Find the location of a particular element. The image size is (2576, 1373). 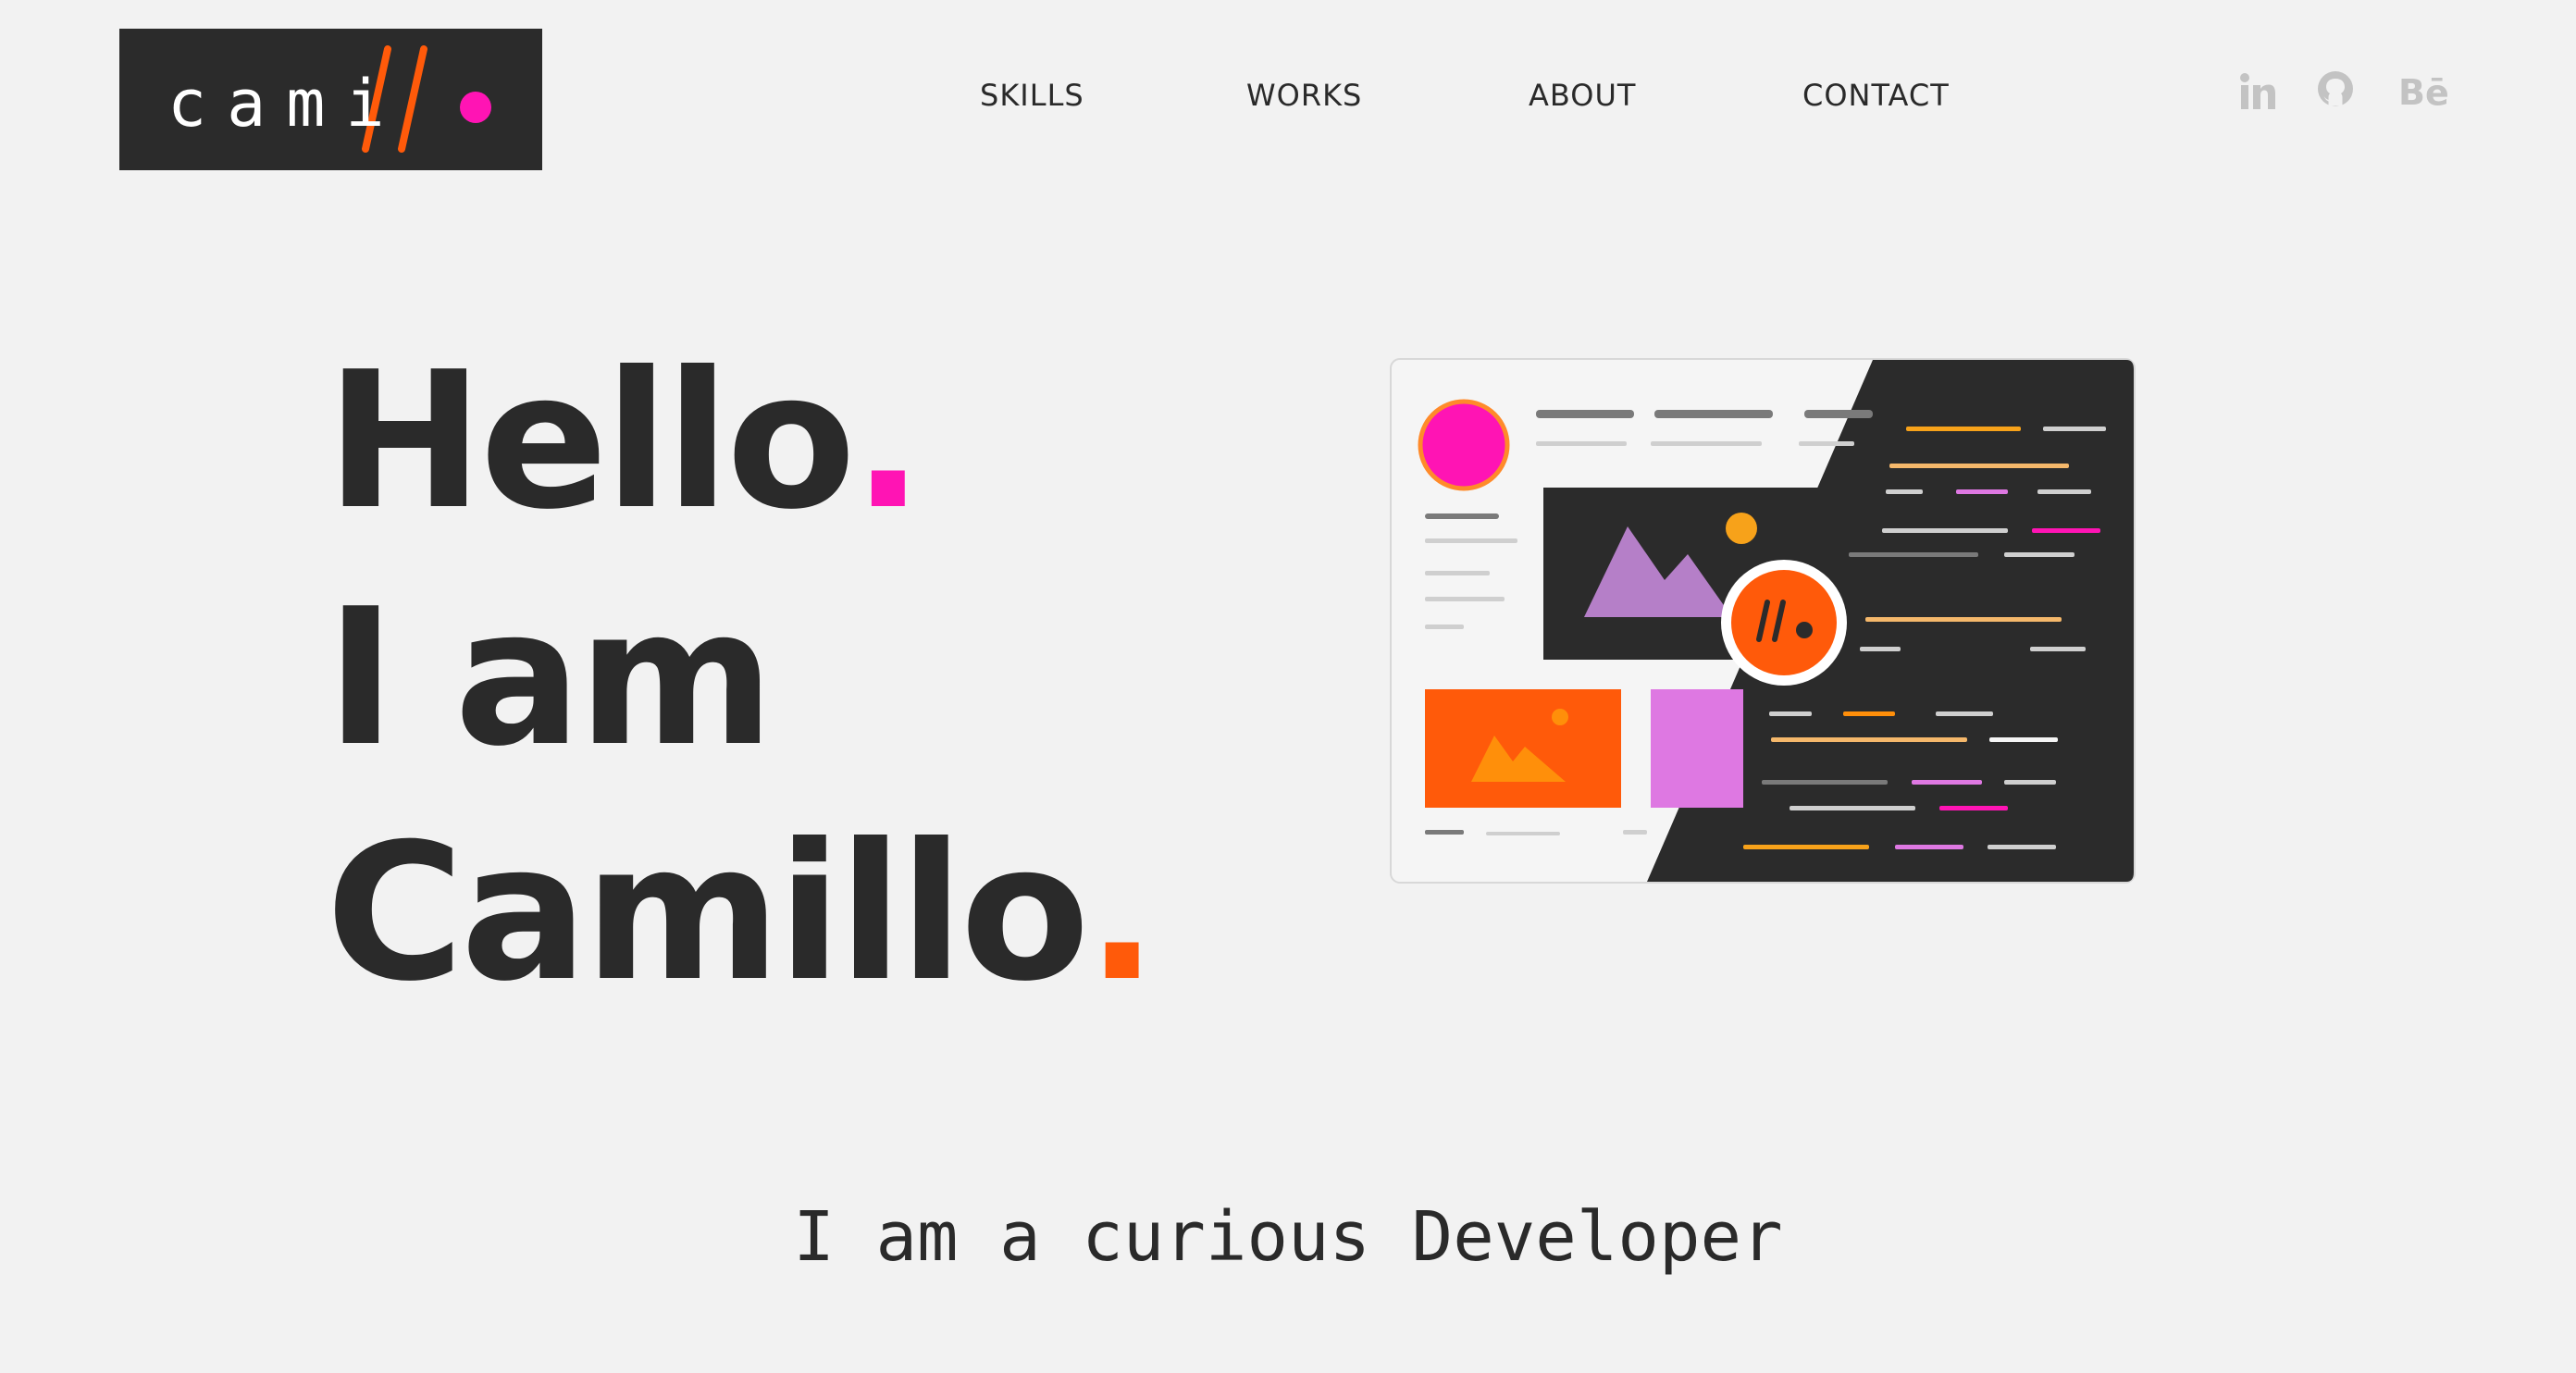

linkedin-icon is located at coordinates (2258, 91).